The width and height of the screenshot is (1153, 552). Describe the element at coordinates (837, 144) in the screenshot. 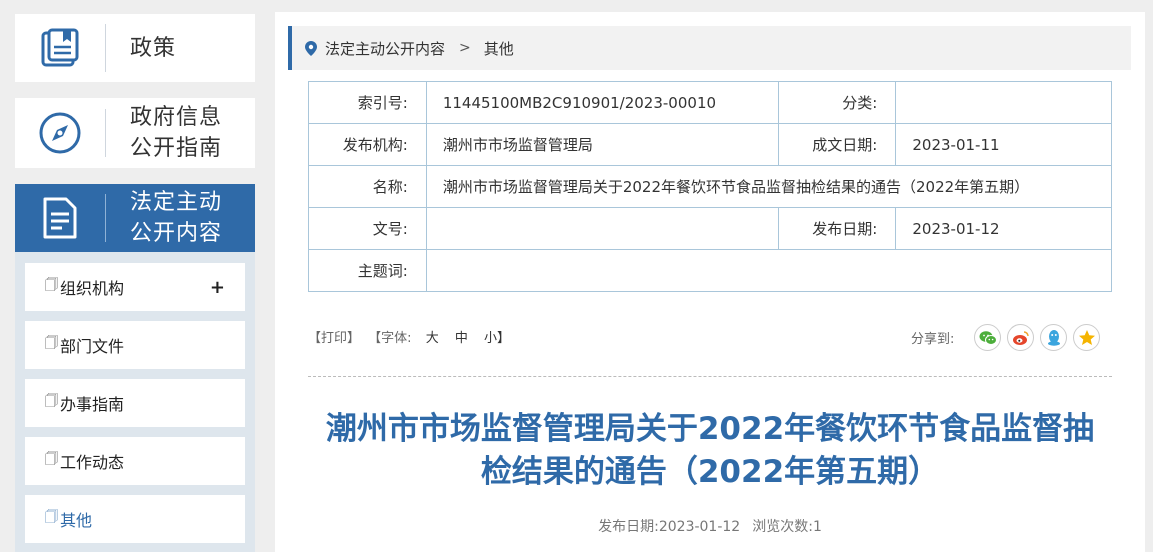

I see `written-date-label: 成文日期:` at that location.